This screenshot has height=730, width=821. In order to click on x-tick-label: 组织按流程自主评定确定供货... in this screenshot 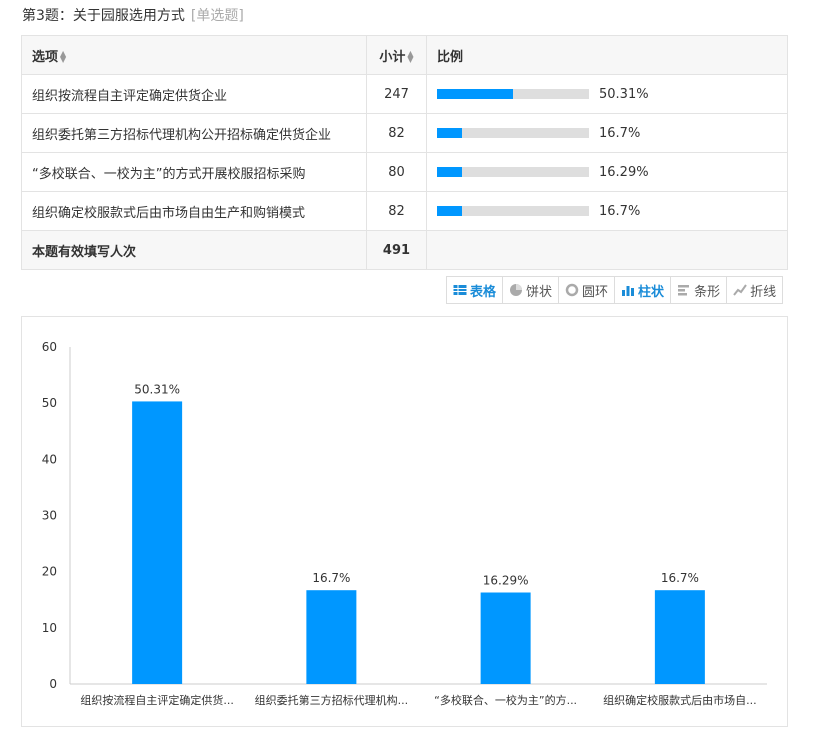, I will do `click(157, 700)`.